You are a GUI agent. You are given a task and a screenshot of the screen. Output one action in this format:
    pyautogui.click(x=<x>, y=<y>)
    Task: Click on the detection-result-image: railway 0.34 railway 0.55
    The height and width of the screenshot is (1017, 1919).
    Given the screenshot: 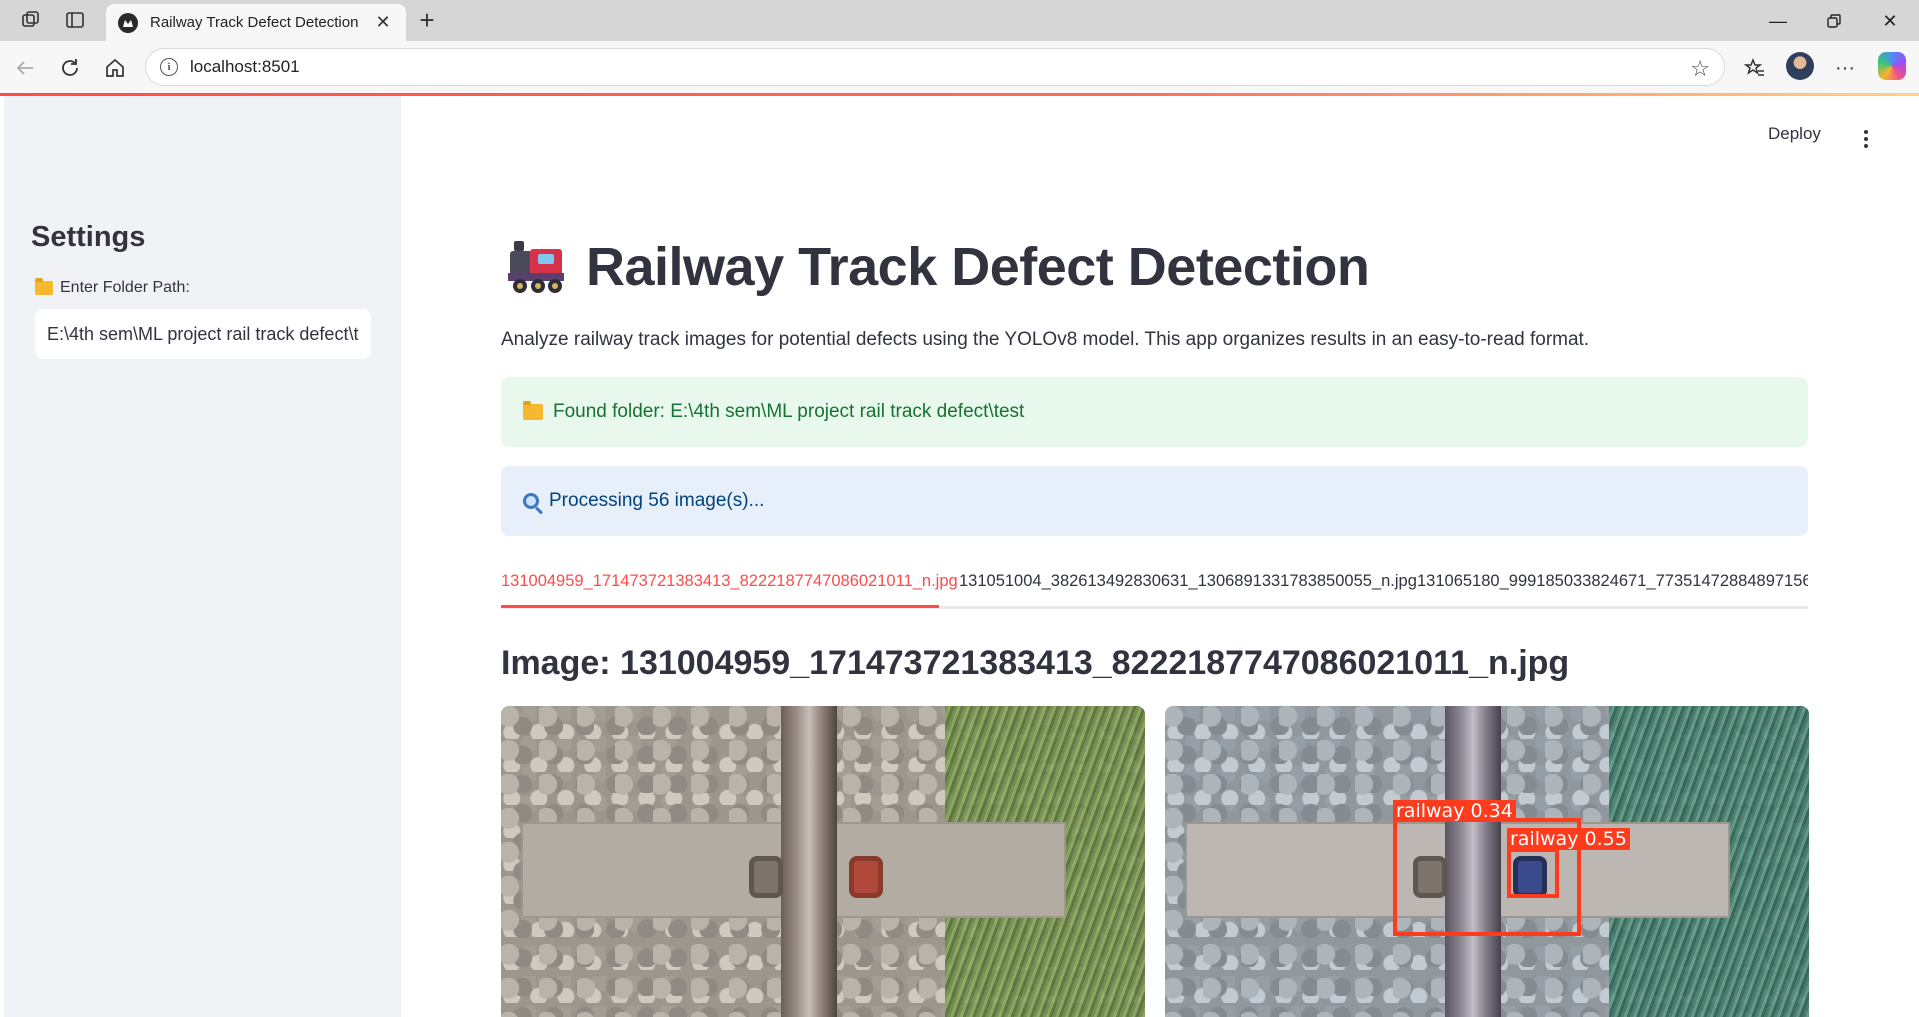 What is the action you would take?
    pyautogui.click(x=1487, y=861)
    